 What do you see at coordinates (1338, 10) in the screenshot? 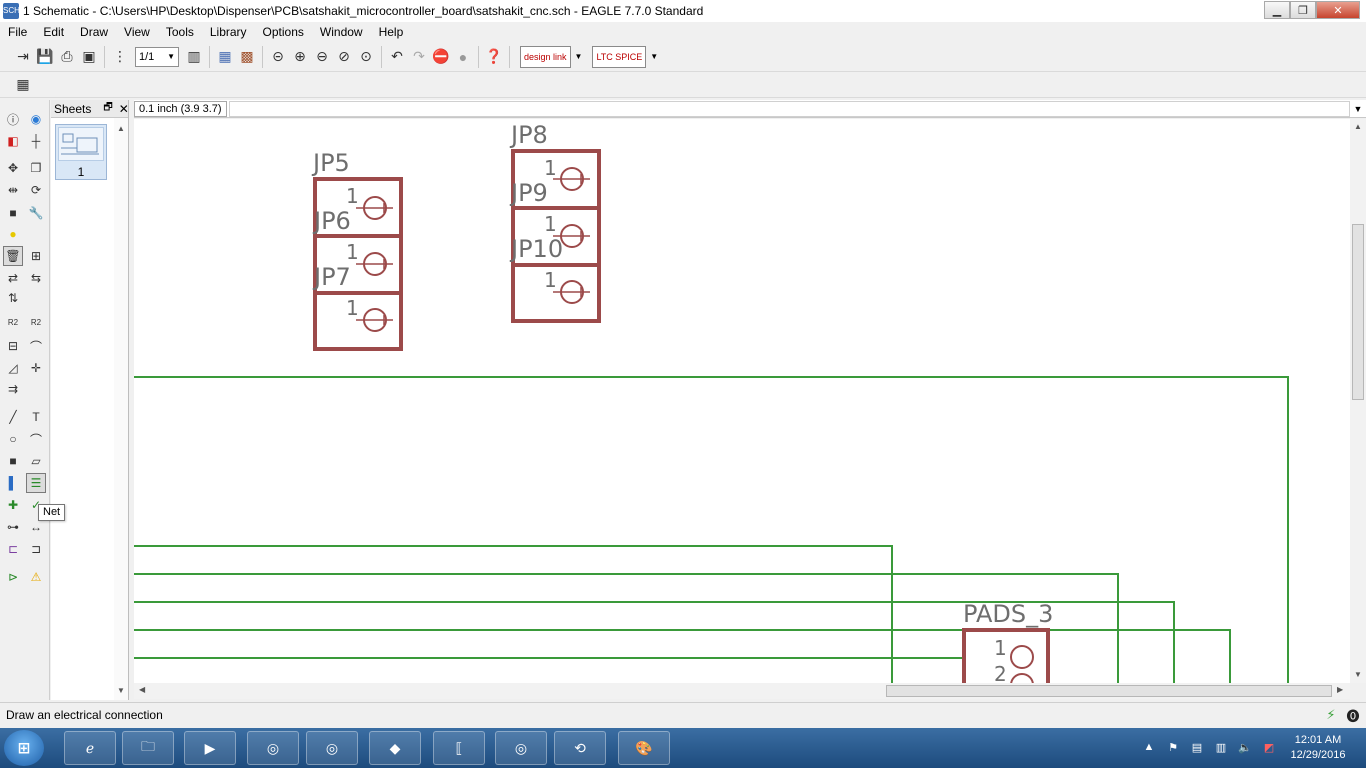
I see `close-button: ✕` at bounding box center [1338, 10].